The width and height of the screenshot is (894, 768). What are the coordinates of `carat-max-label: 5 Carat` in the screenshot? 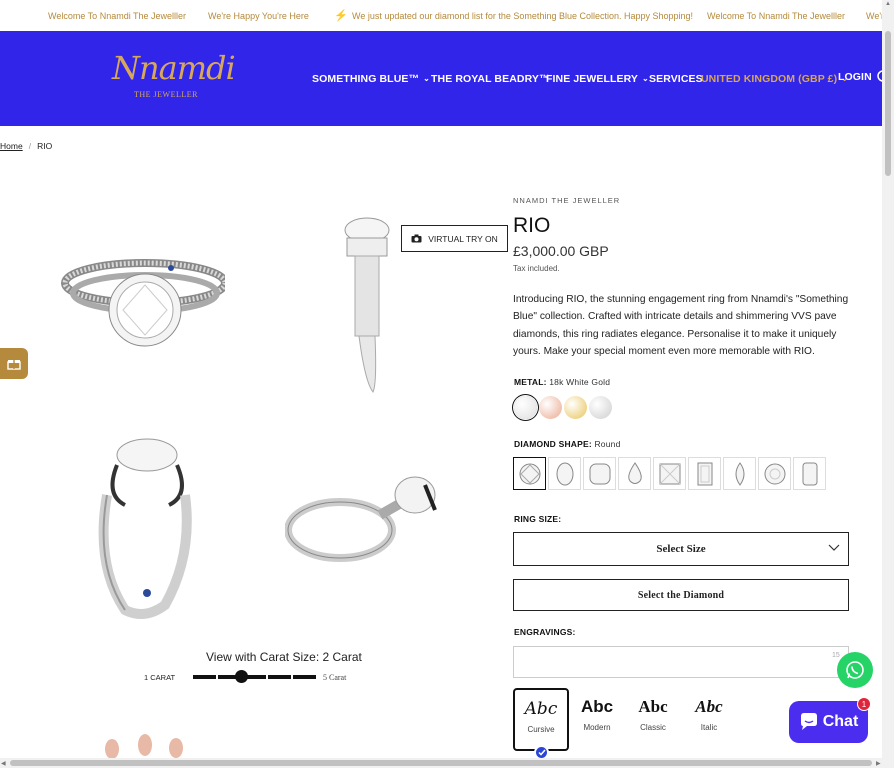 It's located at (335, 677).